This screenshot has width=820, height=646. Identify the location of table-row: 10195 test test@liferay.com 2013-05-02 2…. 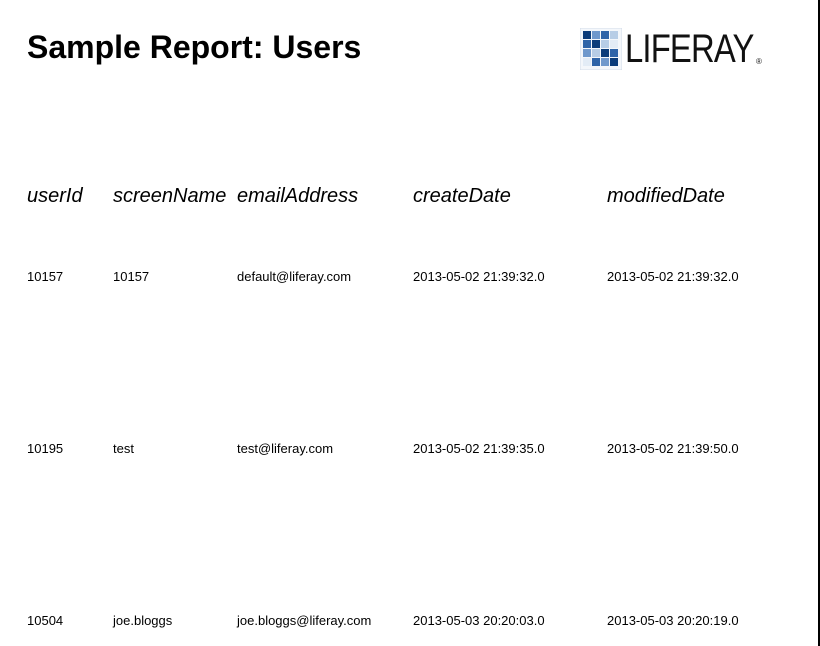
(409, 449).